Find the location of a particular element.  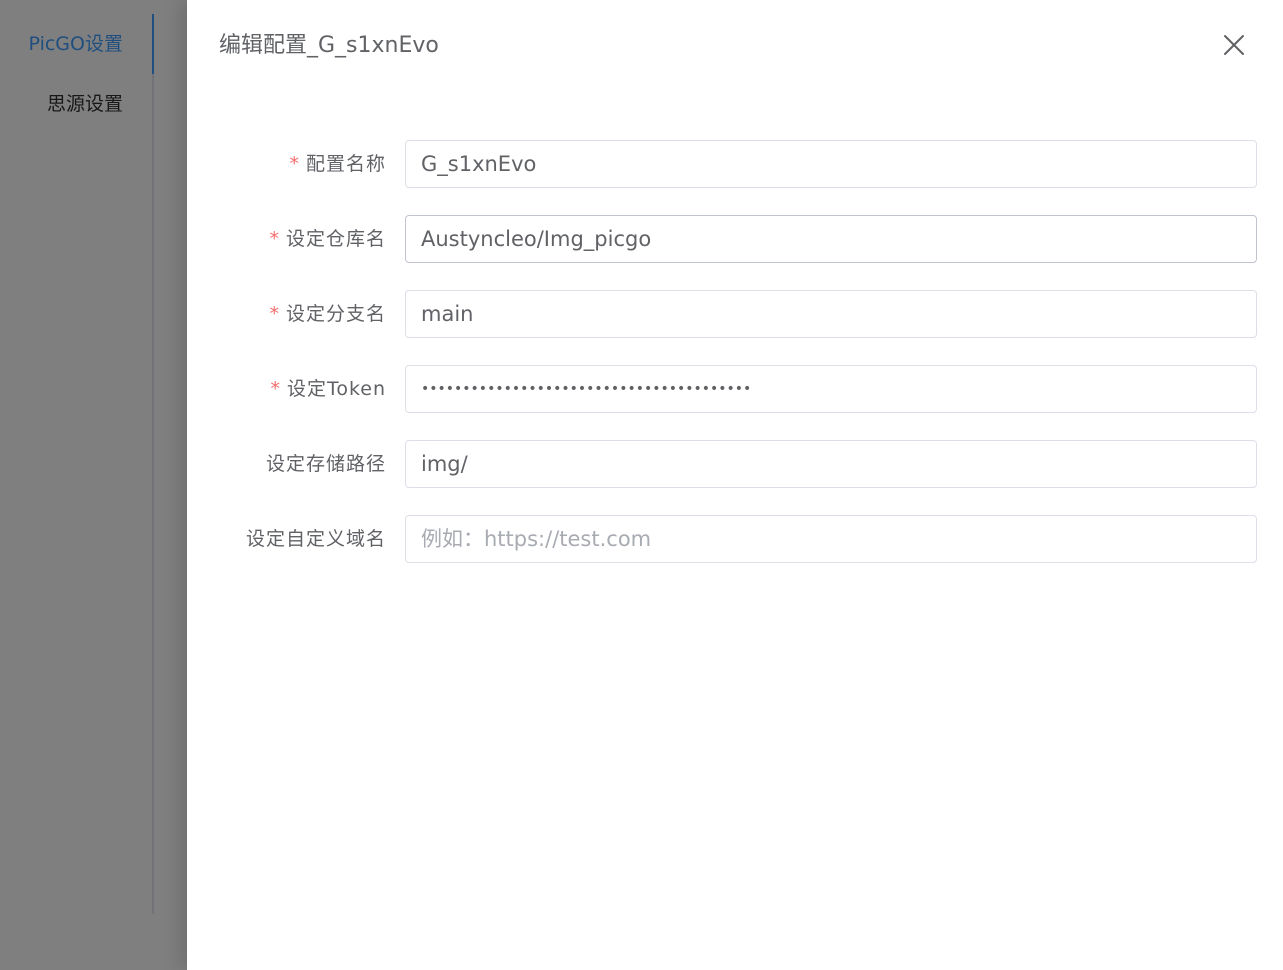

drawer-title: 编辑配置_G_s1xnEvo is located at coordinates (329, 45).